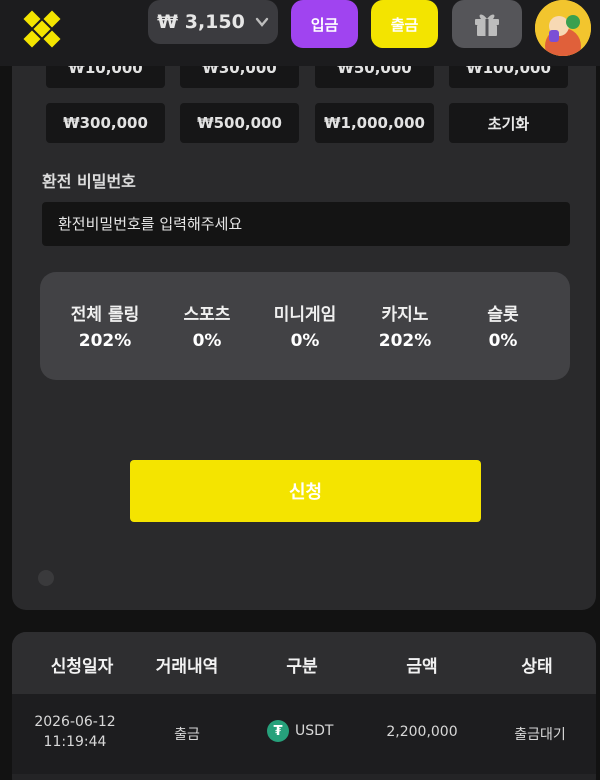 The height and width of the screenshot is (780, 600). I want to click on rolling-minigame: 미니게임 0%, so click(305, 325).